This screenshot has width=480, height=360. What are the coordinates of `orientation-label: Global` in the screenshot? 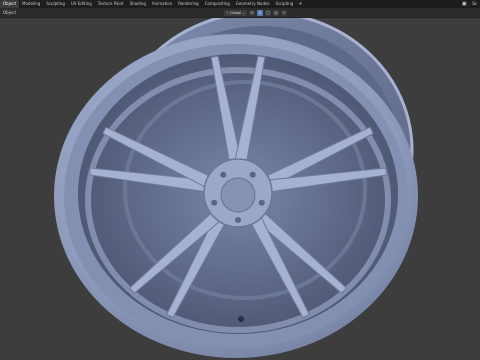 It's located at (235, 12).